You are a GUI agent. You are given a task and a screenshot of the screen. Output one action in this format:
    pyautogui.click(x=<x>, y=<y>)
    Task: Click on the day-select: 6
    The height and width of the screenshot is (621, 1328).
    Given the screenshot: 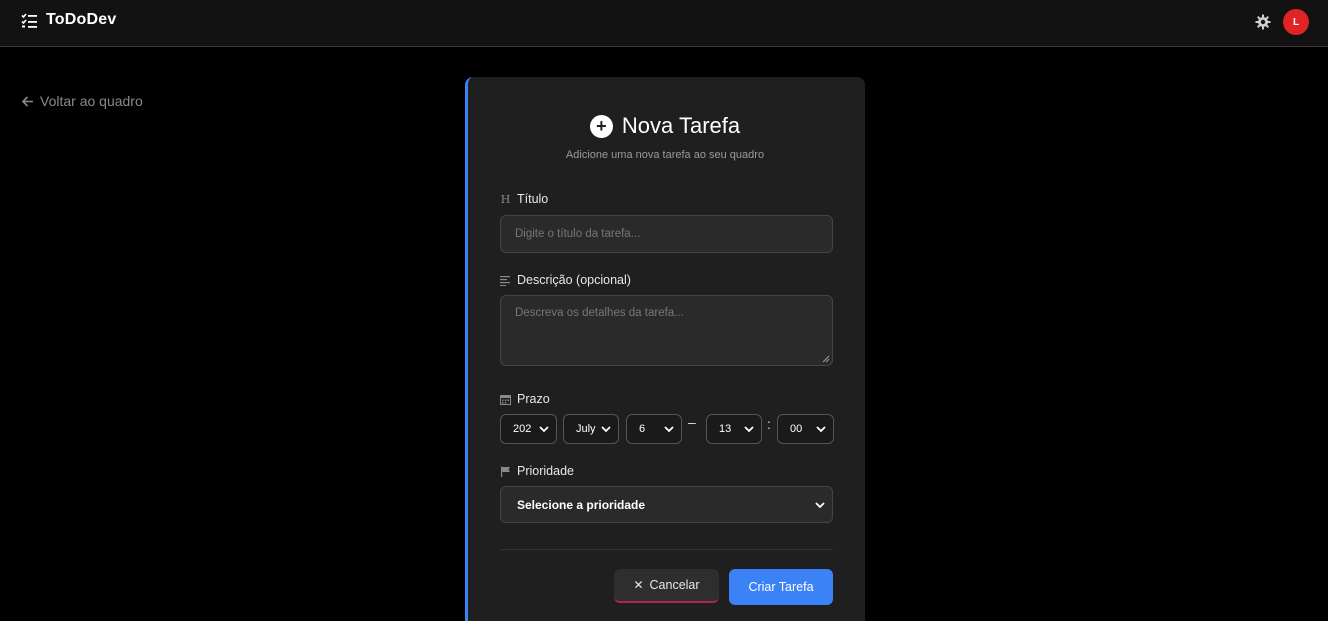 What is the action you would take?
    pyautogui.click(x=654, y=429)
    